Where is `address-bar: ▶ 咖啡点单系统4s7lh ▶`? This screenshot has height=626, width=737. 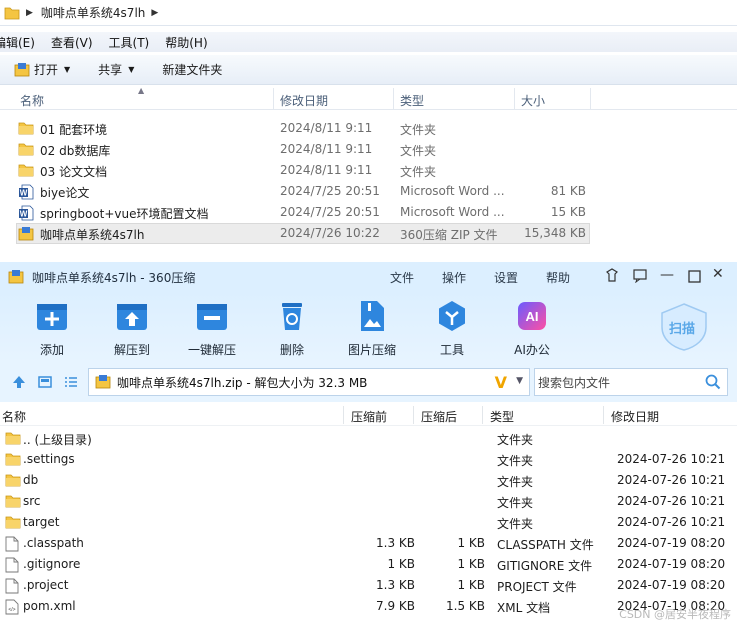 address-bar: ▶ 咖啡点单系统4s7lh ▶ is located at coordinates (368, 13).